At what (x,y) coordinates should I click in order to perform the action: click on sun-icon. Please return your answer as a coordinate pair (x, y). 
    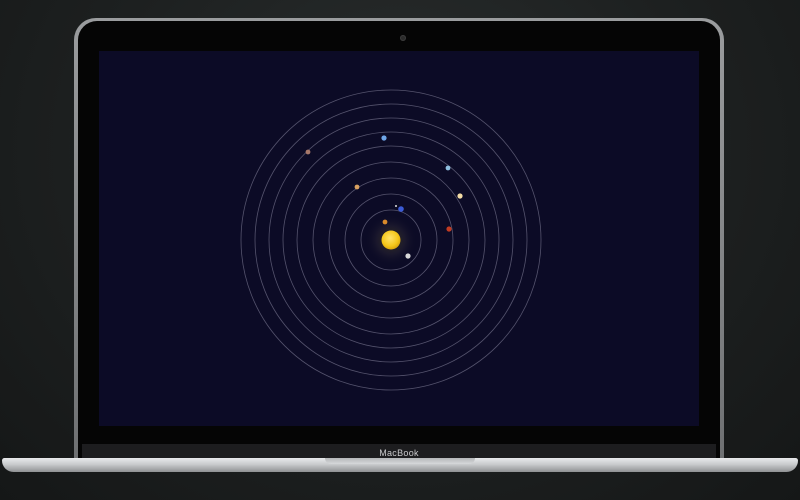
    Looking at the image, I should click on (391, 240).